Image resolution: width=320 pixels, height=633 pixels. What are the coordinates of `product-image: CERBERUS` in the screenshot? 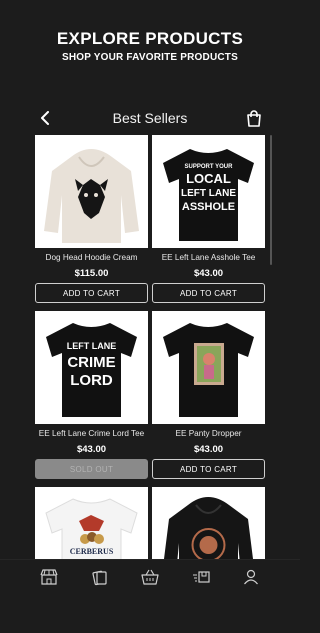 It's located at (91, 523).